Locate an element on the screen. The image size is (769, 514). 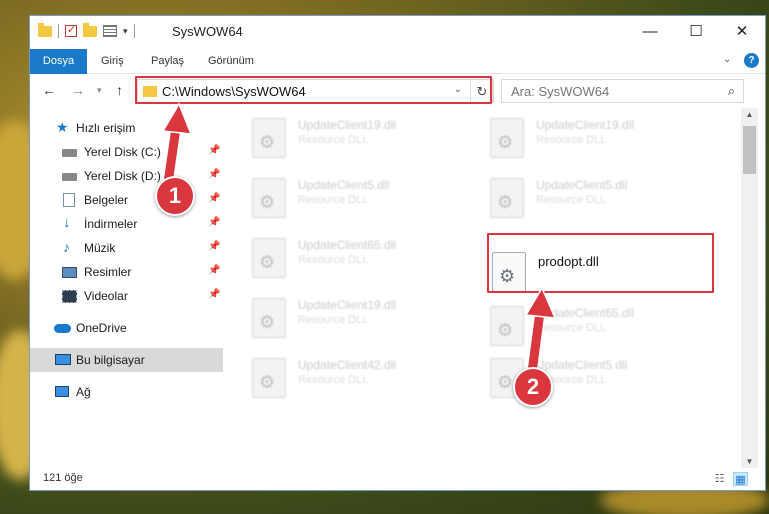
callout-badge-2: 2 is located at coordinates (533, 387).